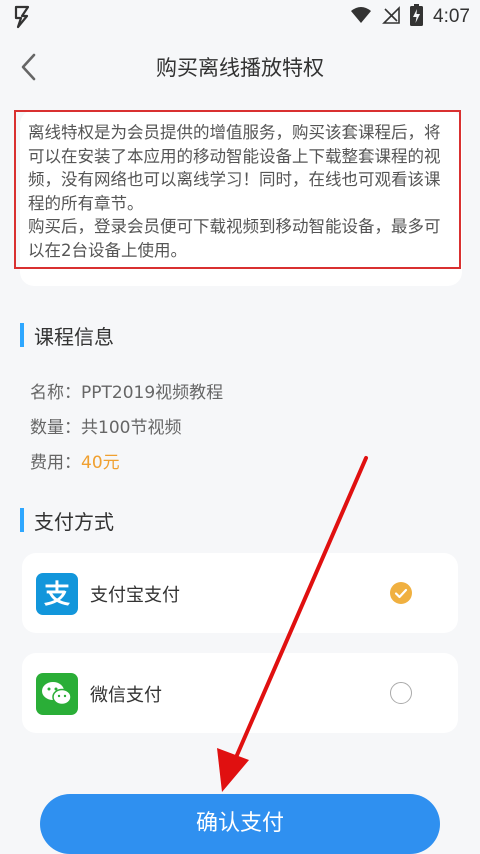 The height and width of the screenshot is (854, 480). What do you see at coordinates (55, 463) in the screenshot?
I see `price-label: 费用：` at bounding box center [55, 463].